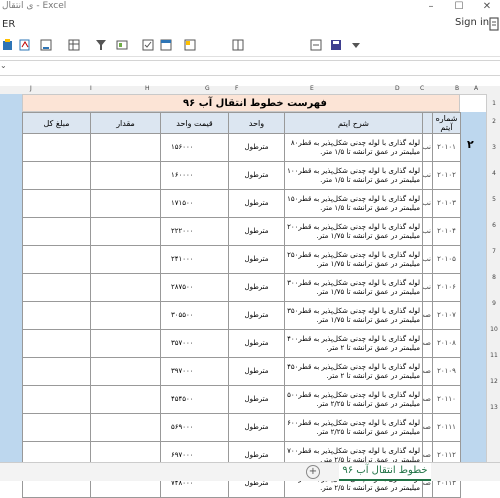 The width and height of the screenshot is (500, 498). Describe the element at coordinates (194, 343) in the screenshot. I see `cell-price: ۳۵۷۰۰۰` at that location.